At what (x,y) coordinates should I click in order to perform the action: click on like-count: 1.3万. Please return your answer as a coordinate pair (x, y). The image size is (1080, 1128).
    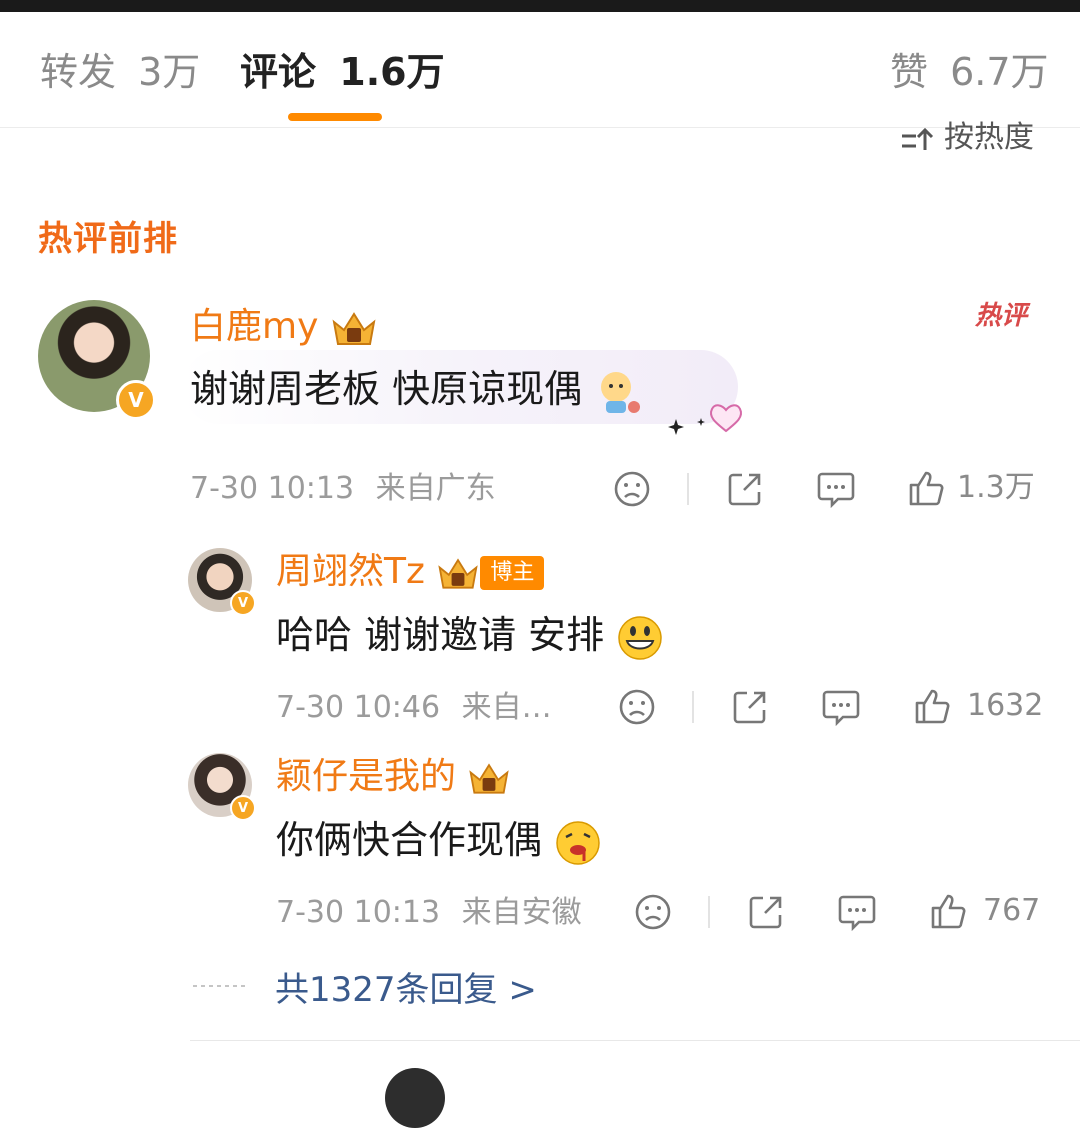
    Looking at the image, I should click on (996, 487).